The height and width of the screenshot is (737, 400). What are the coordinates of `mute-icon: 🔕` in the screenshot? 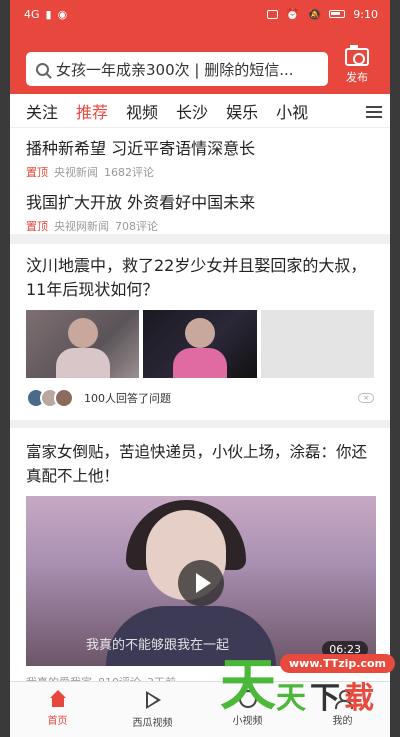 It's located at (314, 14).